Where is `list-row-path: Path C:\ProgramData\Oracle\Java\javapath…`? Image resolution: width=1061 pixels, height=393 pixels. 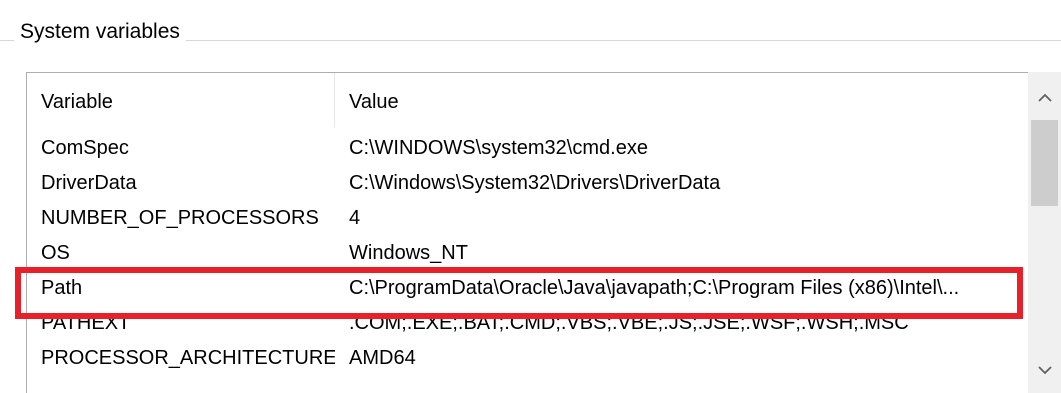 list-row-path: Path C:\ProgramData\Oracle\Java\javapath… is located at coordinates (527, 288).